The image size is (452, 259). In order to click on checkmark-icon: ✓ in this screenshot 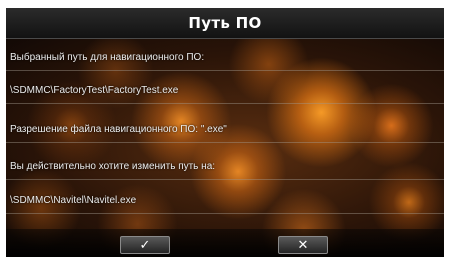, I will do `click(145, 245)`.